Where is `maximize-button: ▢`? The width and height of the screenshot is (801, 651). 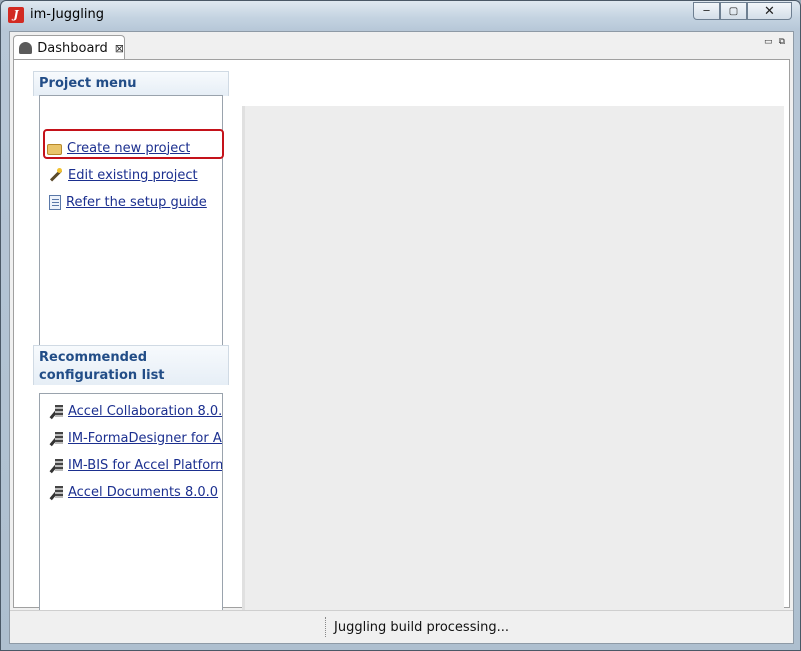 maximize-button: ▢ is located at coordinates (733, 11).